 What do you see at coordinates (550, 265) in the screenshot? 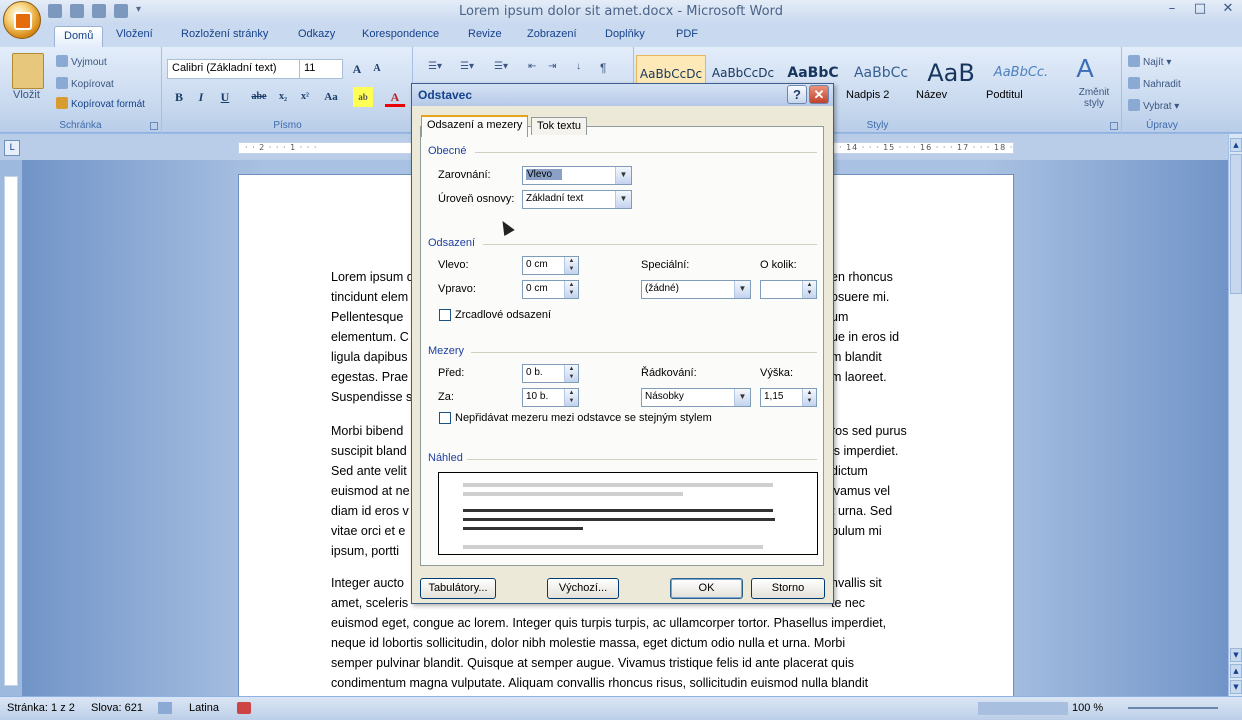
I see `indent-left-input: 0 cm ▲ ▼` at bounding box center [550, 265].